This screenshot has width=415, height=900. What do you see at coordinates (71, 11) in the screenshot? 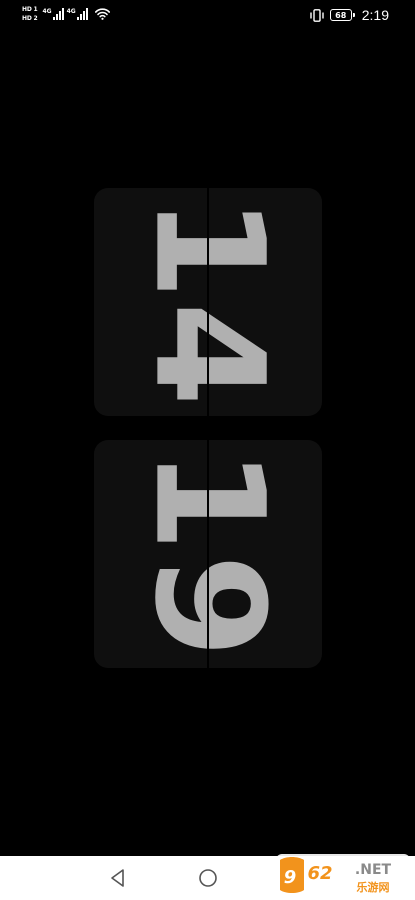
I see `sim2-network-label: 4G` at bounding box center [71, 11].